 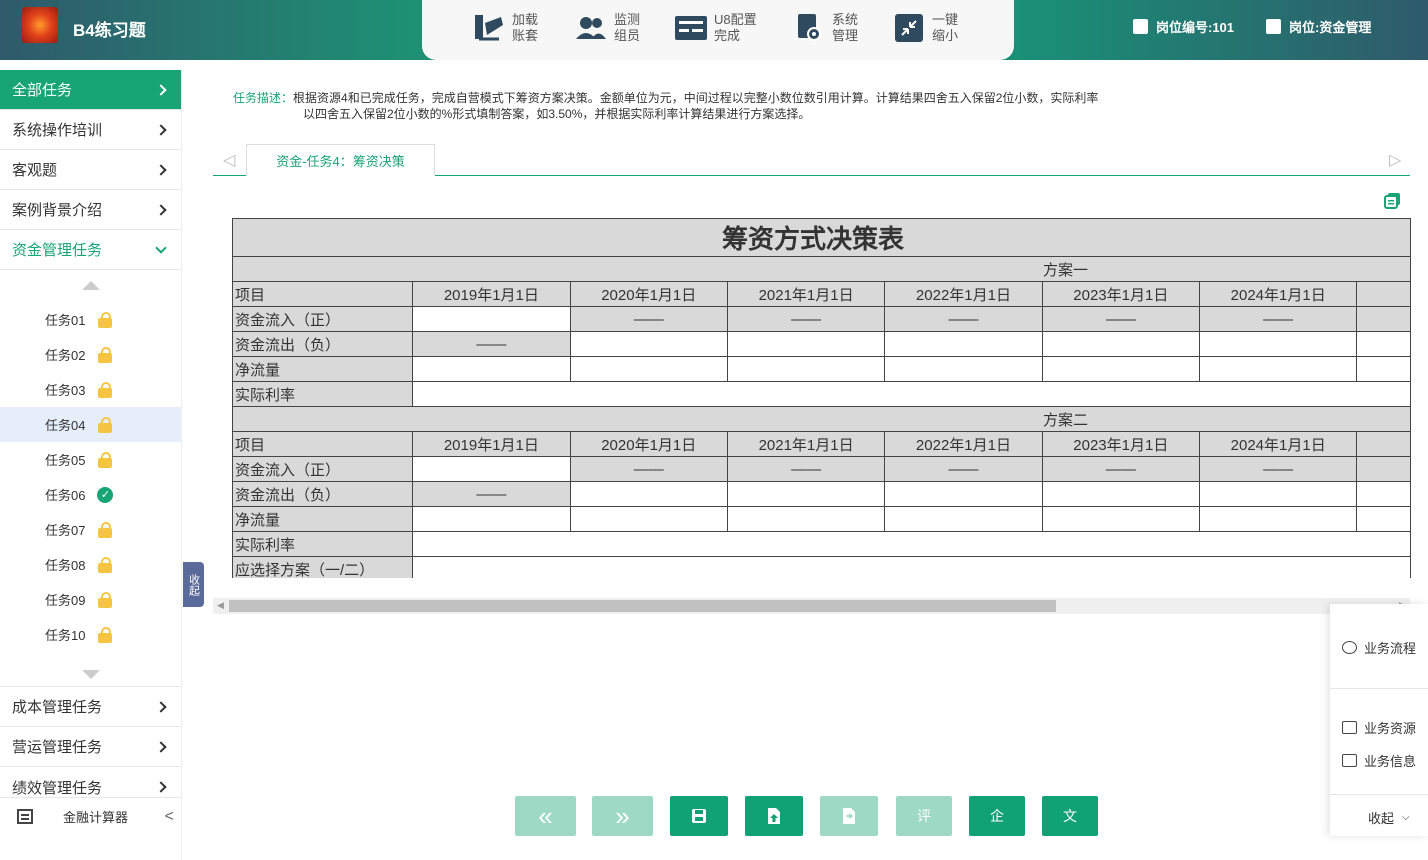 I want to click on chevron-right-icon, so click(x=161, y=169).